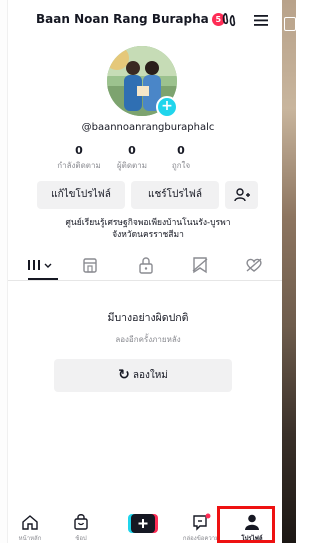 Image resolution: width=320 pixels, height=543 pixels. I want to click on username: @baannoanrangburaphalc, so click(148, 127).